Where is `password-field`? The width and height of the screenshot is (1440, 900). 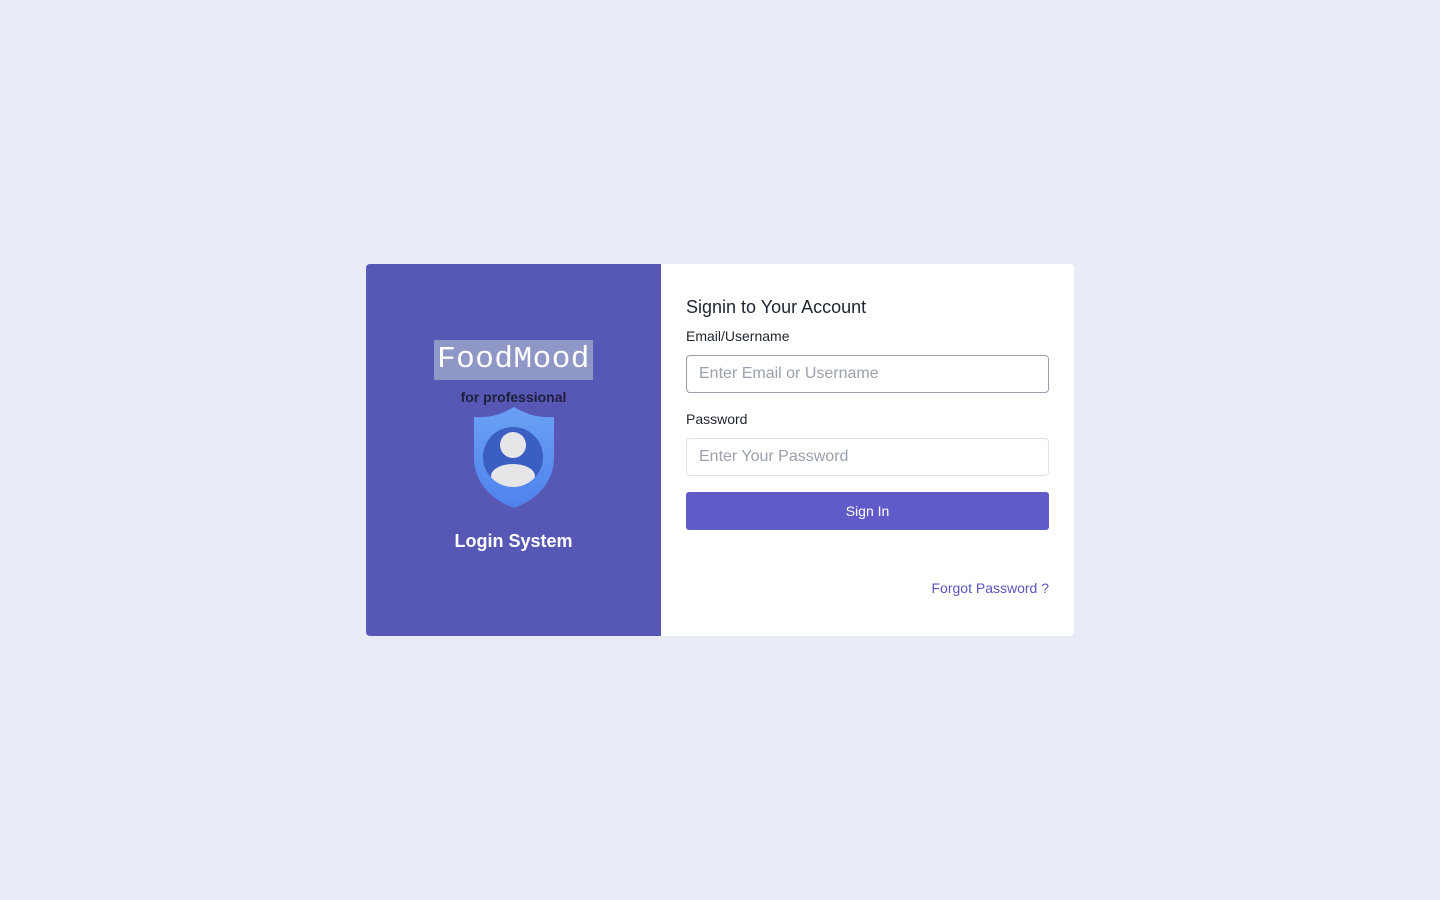 password-field is located at coordinates (867, 457).